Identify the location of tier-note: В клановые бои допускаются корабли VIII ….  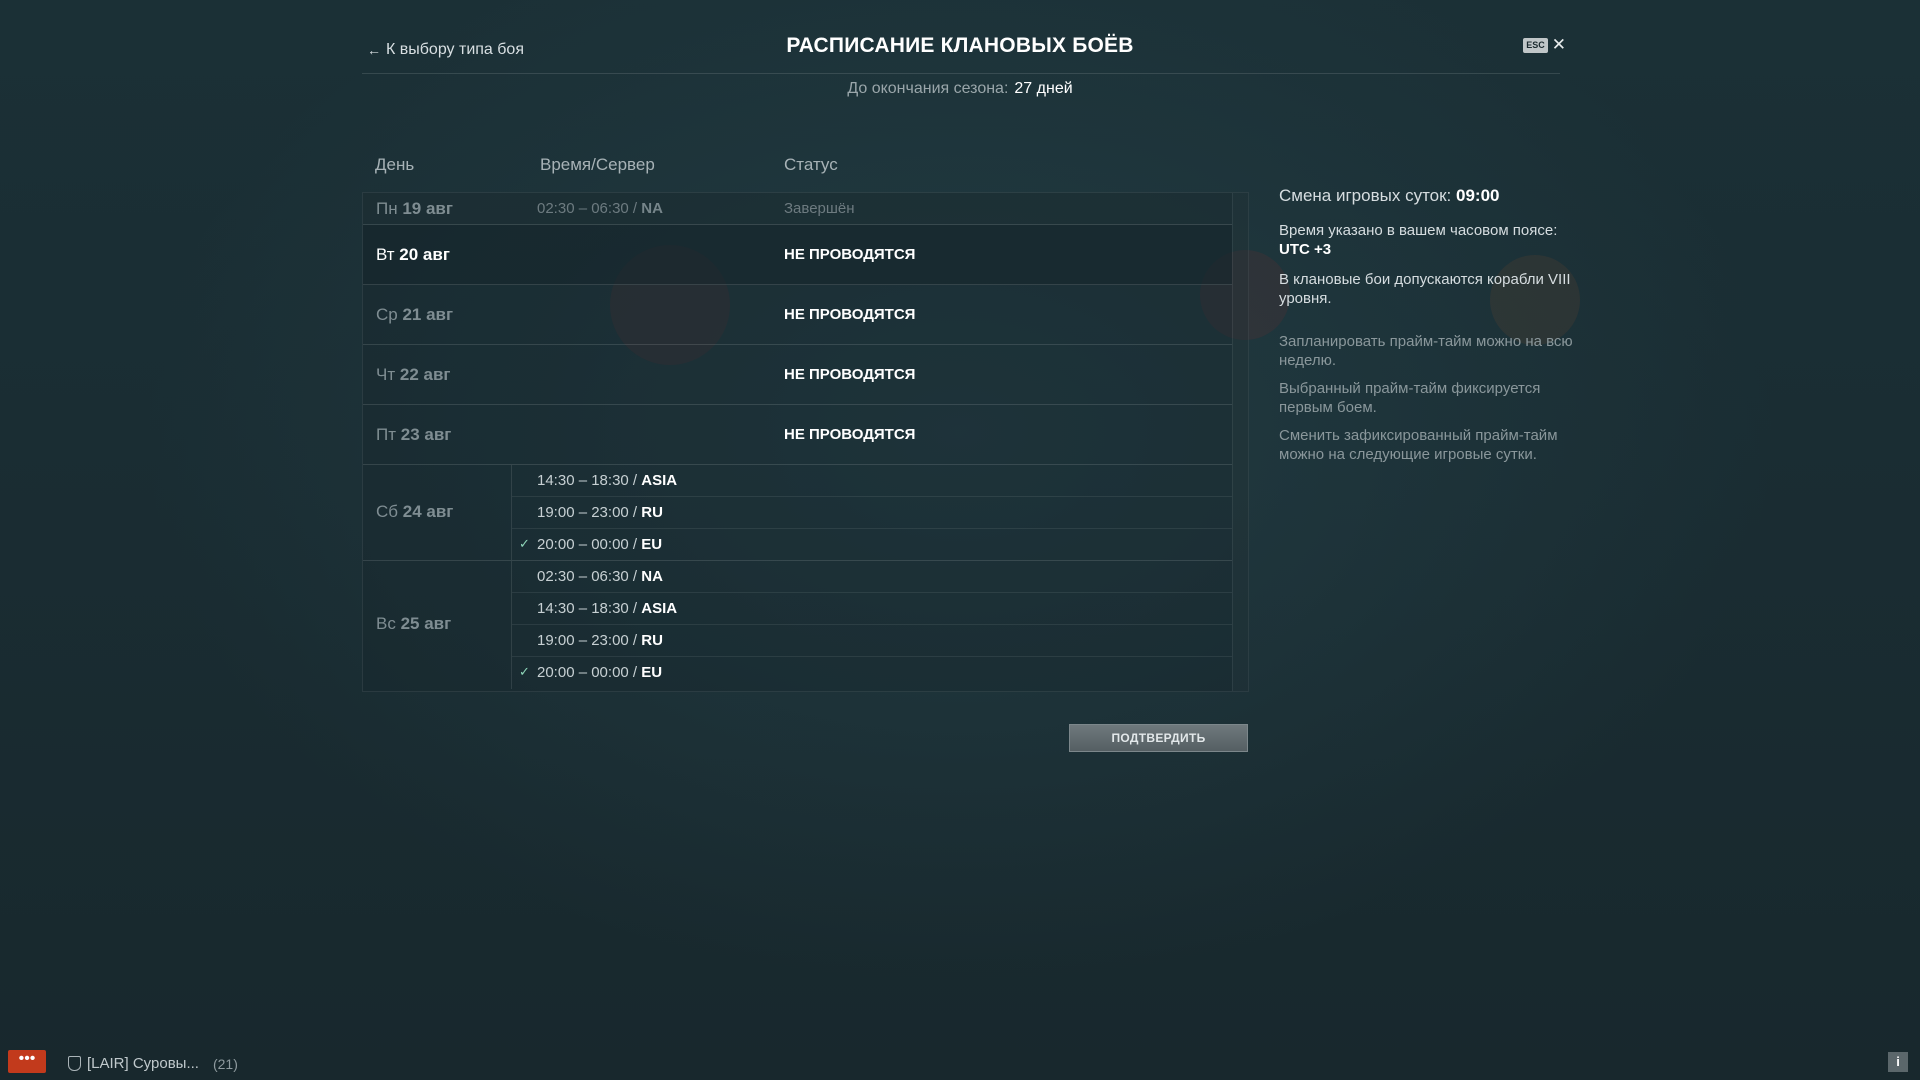
(1425, 289).